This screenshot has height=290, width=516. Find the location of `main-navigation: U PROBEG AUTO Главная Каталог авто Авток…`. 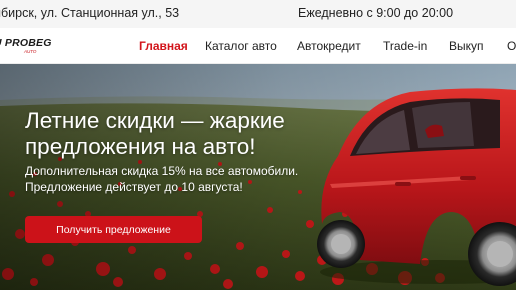

main-navigation: U PROBEG AUTO Главная Каталог авто Авток… is located at coordinates (258, 46).